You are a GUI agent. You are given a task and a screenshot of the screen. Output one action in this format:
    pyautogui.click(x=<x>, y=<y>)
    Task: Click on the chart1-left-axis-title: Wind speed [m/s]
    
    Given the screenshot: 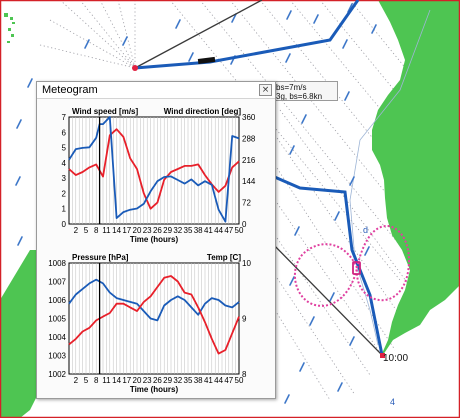 What is the action you would take?
    pyautogui.click(x=105, y=111)
    